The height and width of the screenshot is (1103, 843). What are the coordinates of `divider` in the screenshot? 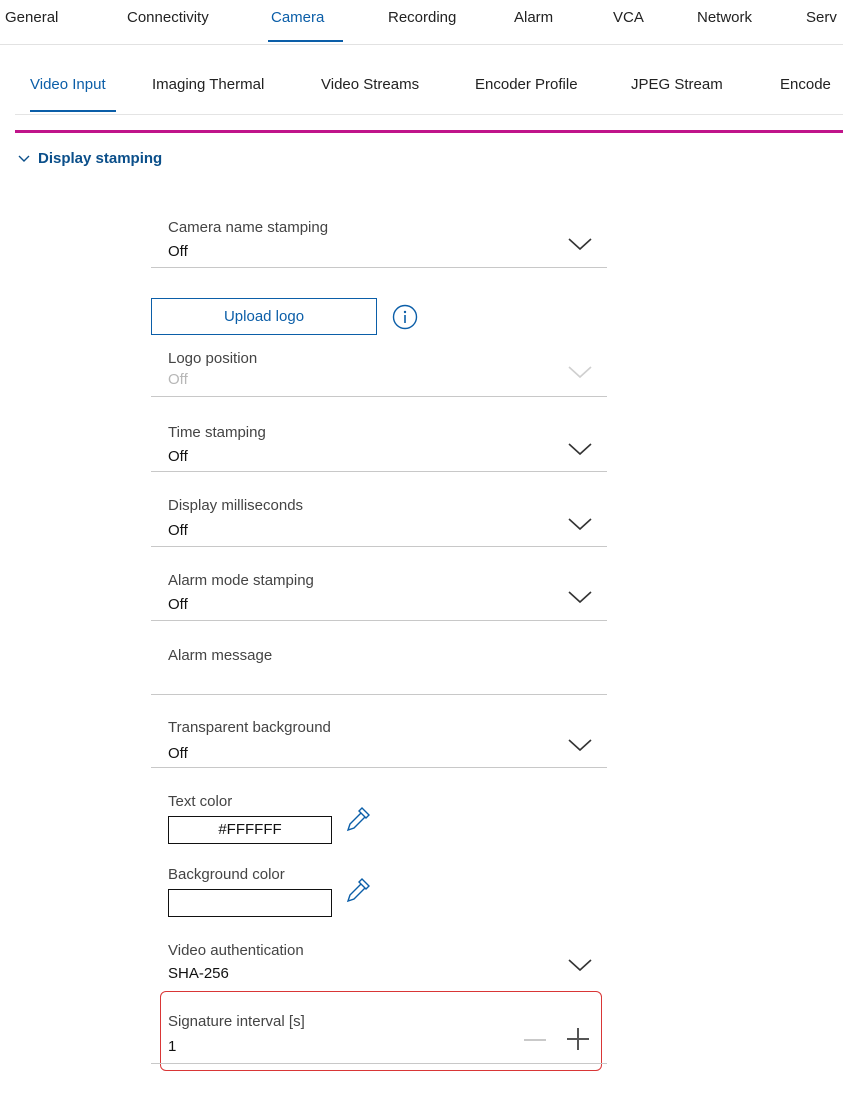 It's located at (429, 114).